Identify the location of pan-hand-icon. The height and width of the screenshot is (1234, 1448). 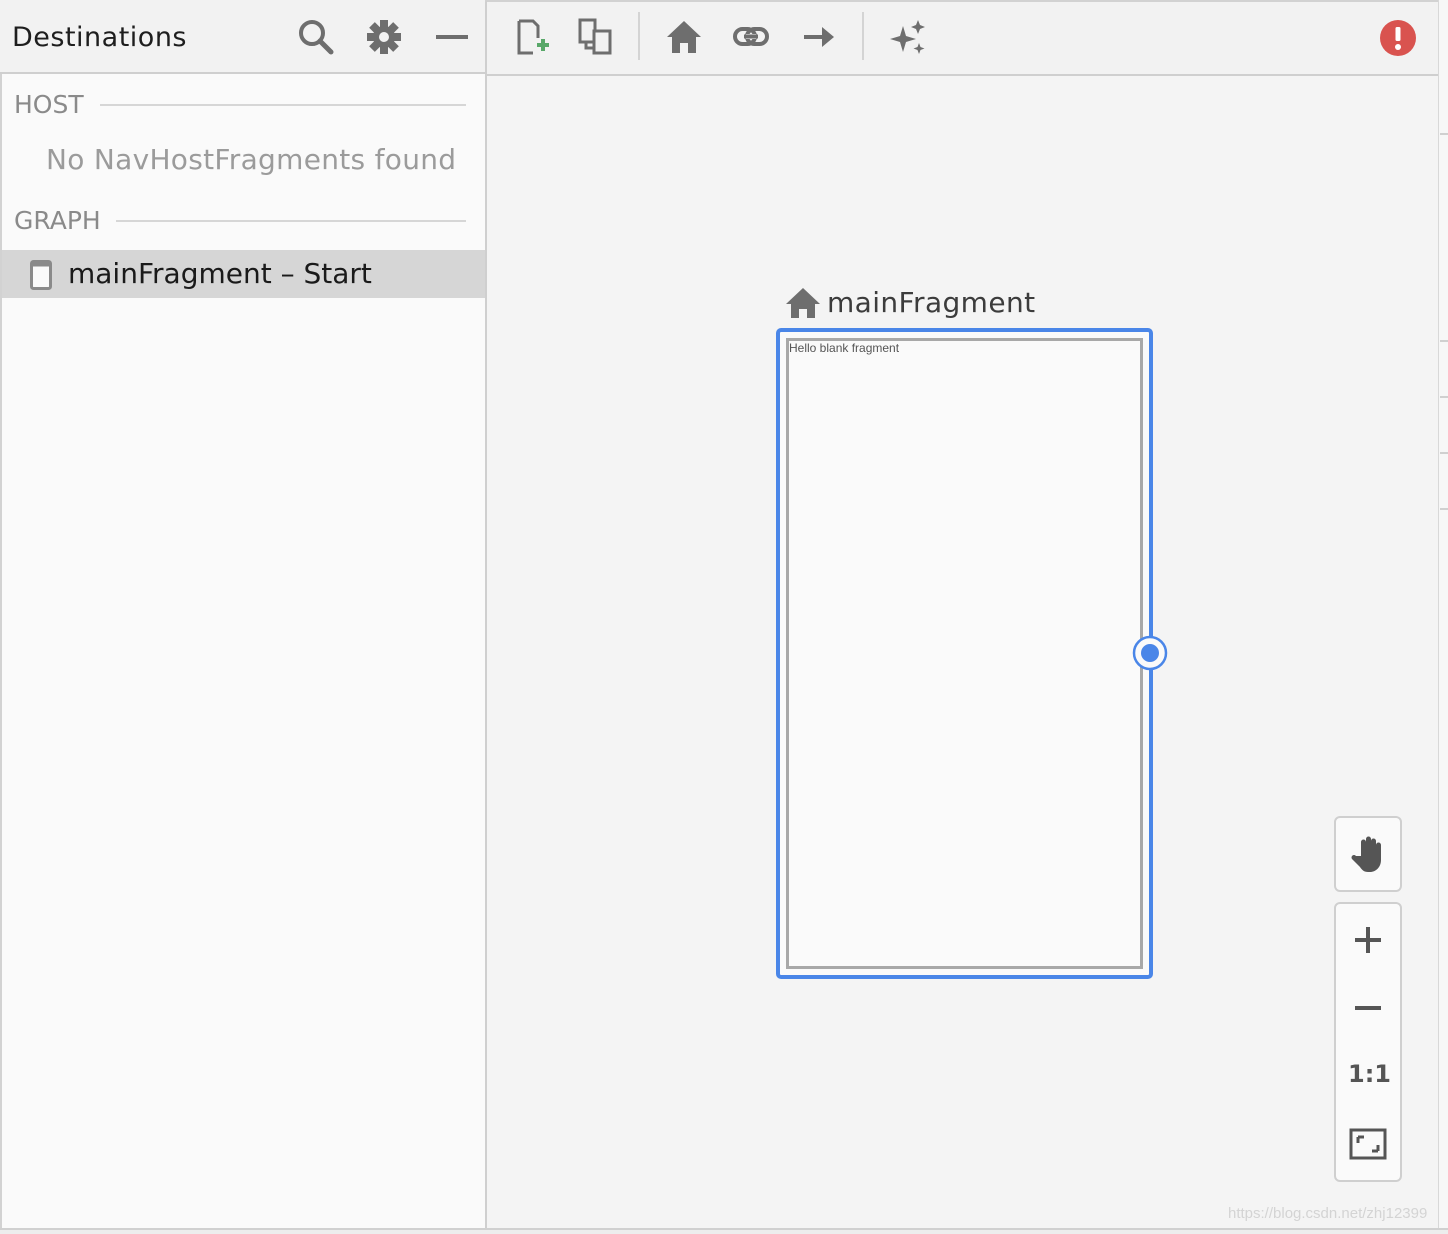
(1368, 854).